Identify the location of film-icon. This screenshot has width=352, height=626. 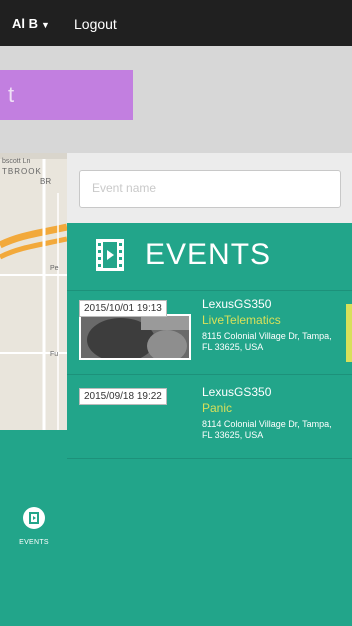
(110, 255).